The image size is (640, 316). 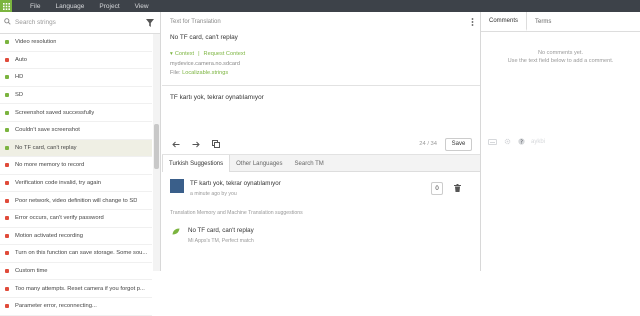 I want to click on search-input: Search strings, so click(x=35, y=22).